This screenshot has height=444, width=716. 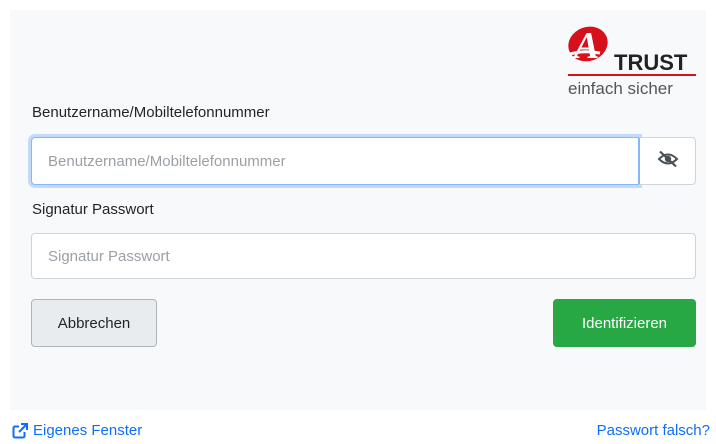 I want to click on a-trust-logo-mark: A, so click(x=588, y=46).